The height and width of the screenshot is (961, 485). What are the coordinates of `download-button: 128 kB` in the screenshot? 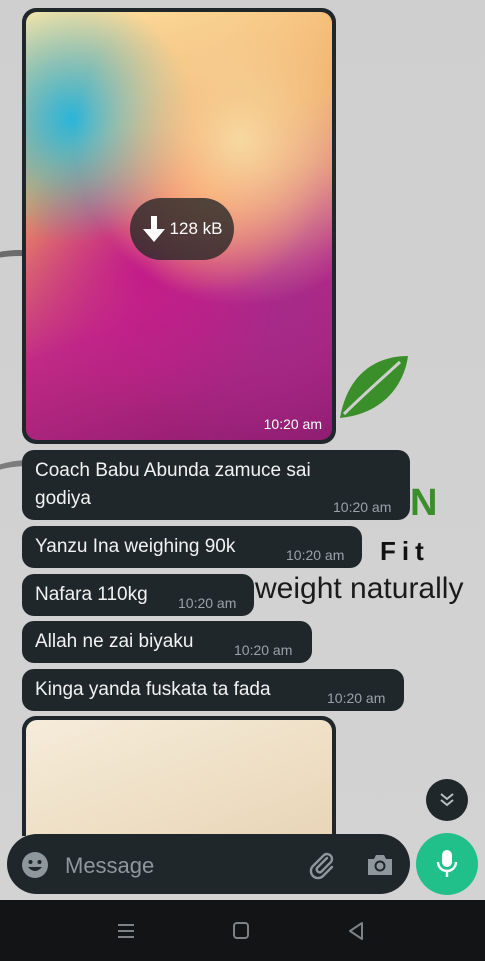 It's located at (182, 229).